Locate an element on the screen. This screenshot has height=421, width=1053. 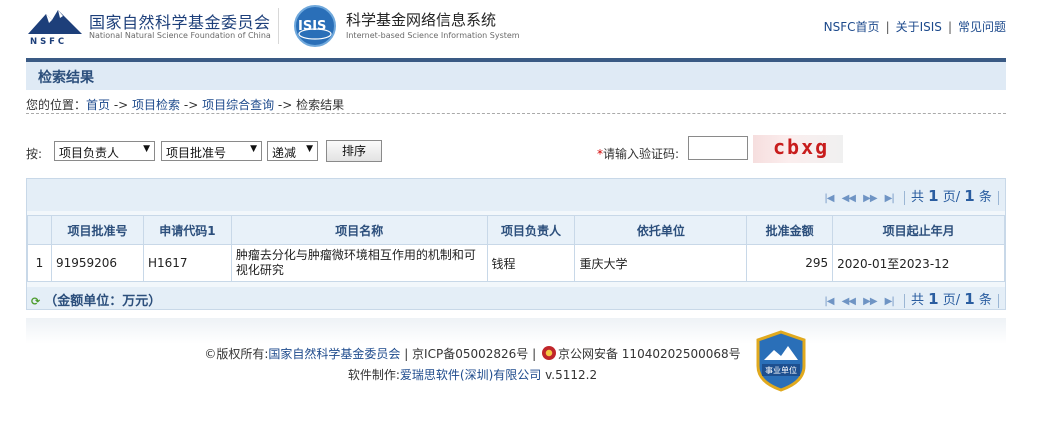
col-period-header: 项目起止年月 is located at coordinates (918, 230).